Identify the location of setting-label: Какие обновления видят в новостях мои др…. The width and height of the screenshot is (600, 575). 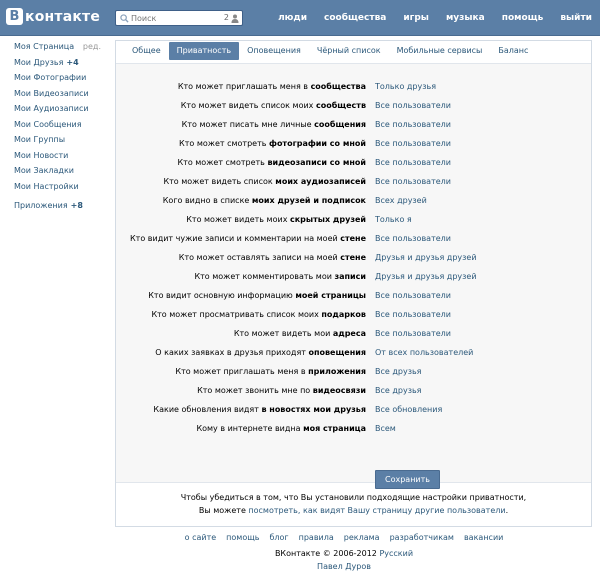
(259, 409).